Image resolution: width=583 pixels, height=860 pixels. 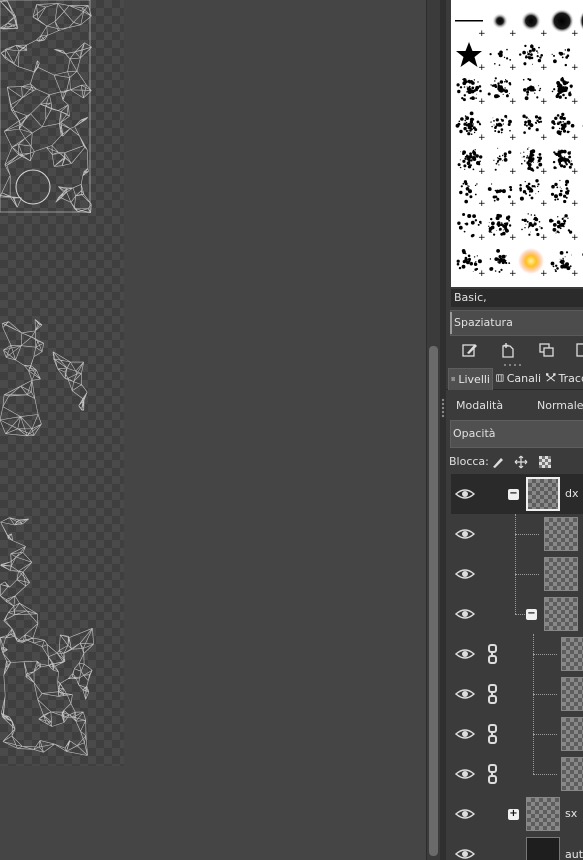 I want to click on lock-position-icon, so click(x=521, y=462).